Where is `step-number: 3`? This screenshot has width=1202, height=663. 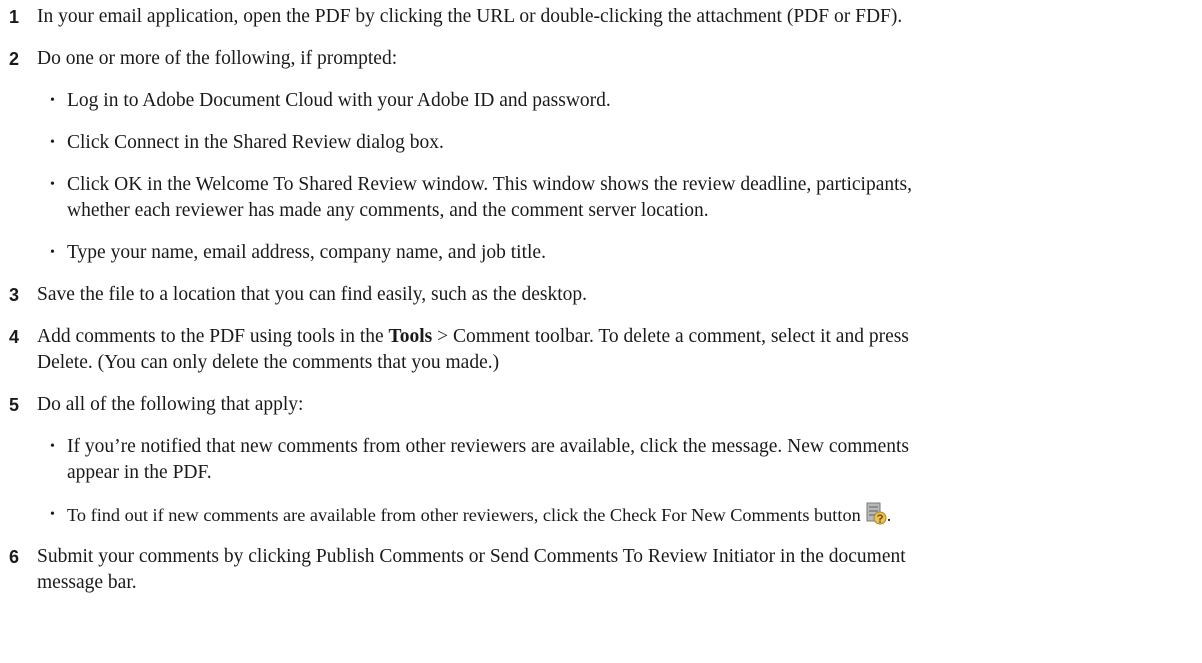
step-number: 3 is located at coordinates (14, 295).